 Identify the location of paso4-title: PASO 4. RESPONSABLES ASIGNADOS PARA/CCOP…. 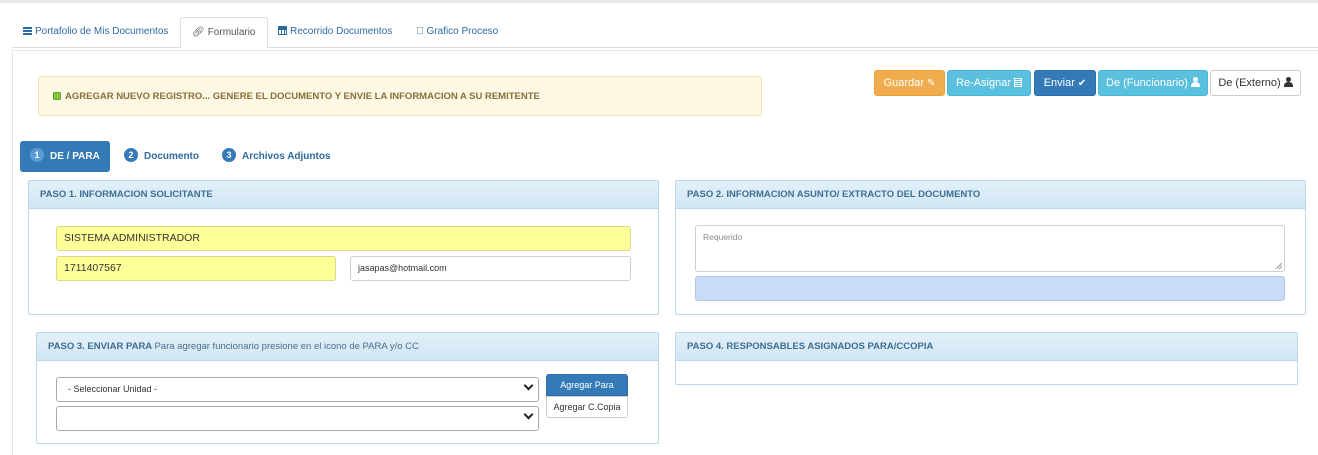
(986, 347).